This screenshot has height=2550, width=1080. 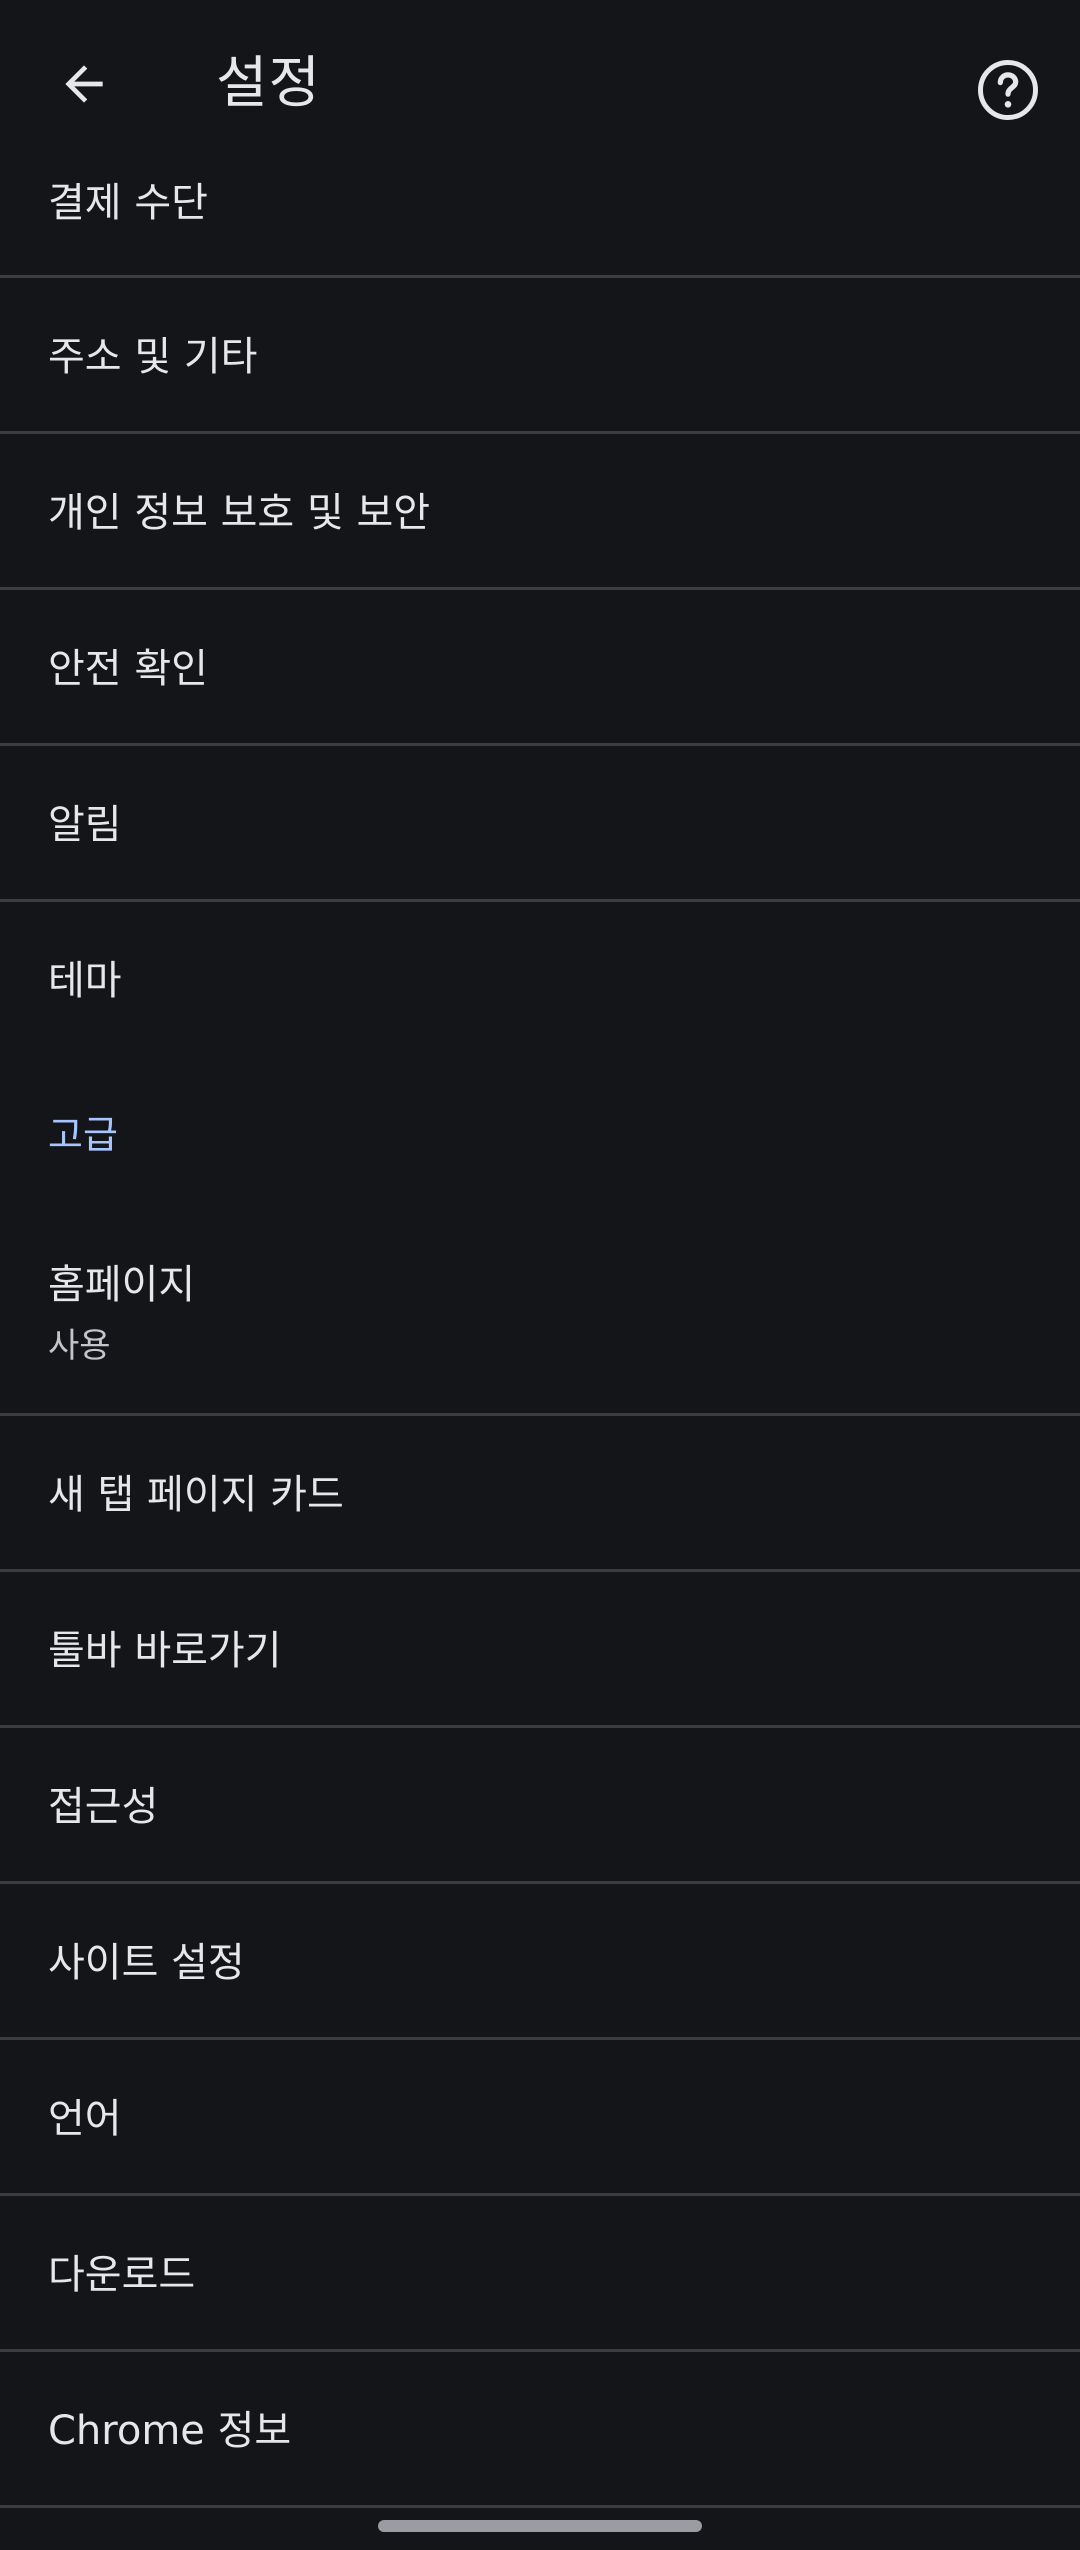 I want to click on help-circle-icon, so click(x=1008, y=90).